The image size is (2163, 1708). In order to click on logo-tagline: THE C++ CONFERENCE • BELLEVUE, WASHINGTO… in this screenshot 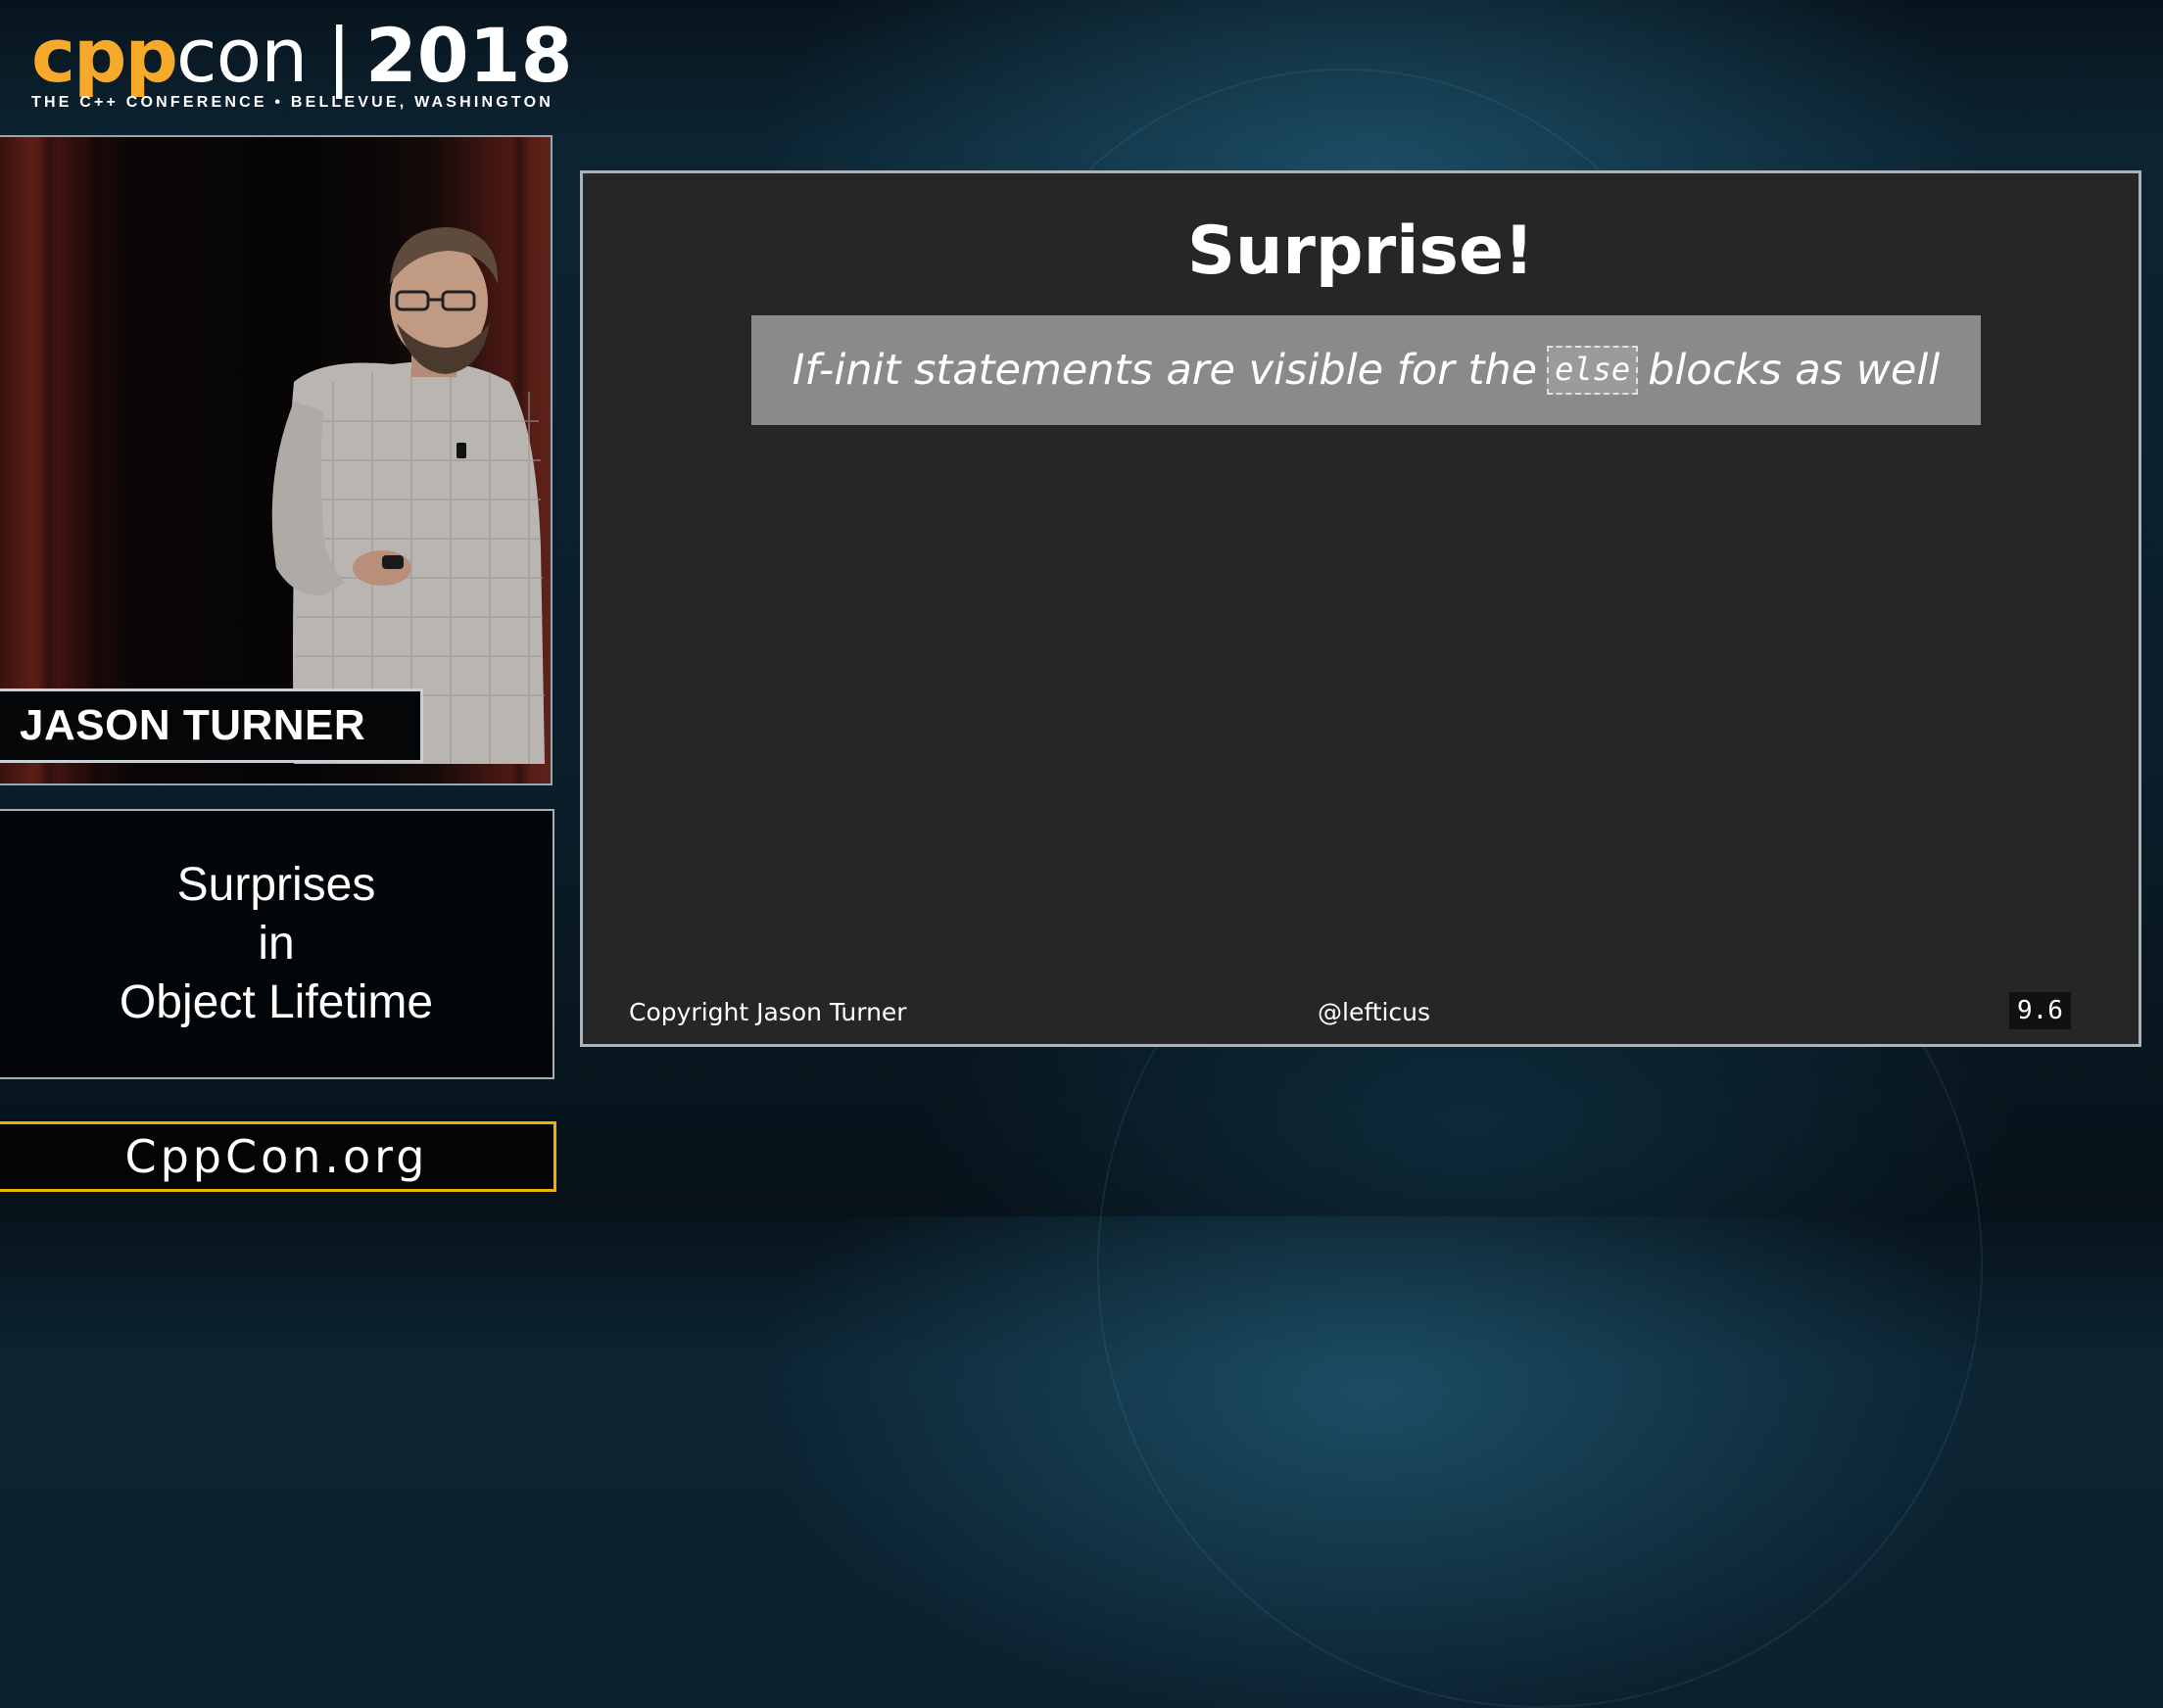, I will do `click(292, 102)`.